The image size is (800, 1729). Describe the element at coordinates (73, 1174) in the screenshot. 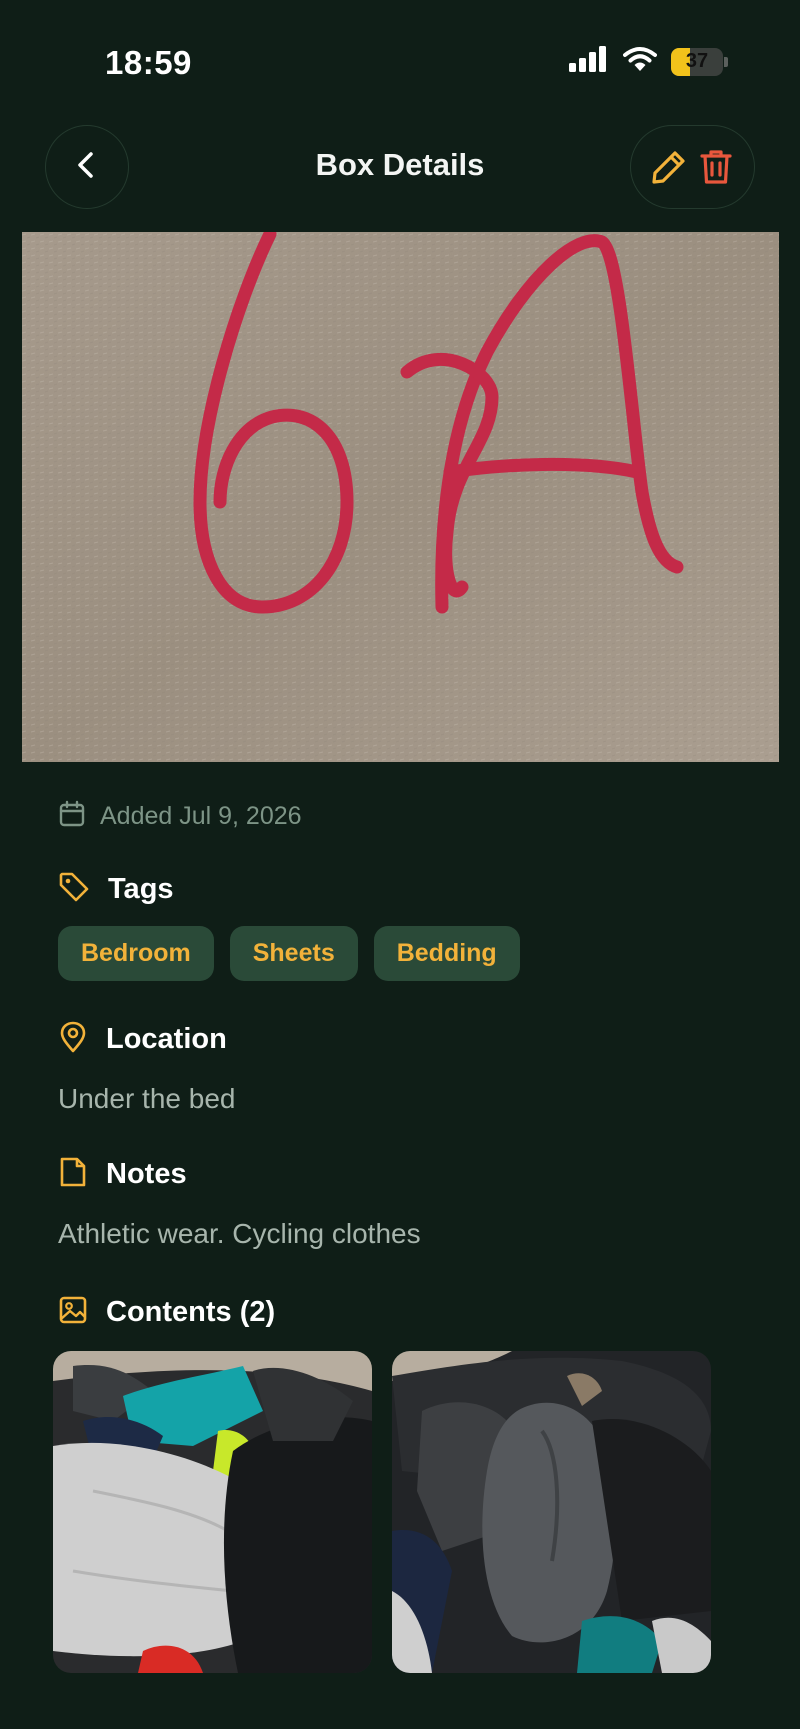

I see `note-icon` at that location.